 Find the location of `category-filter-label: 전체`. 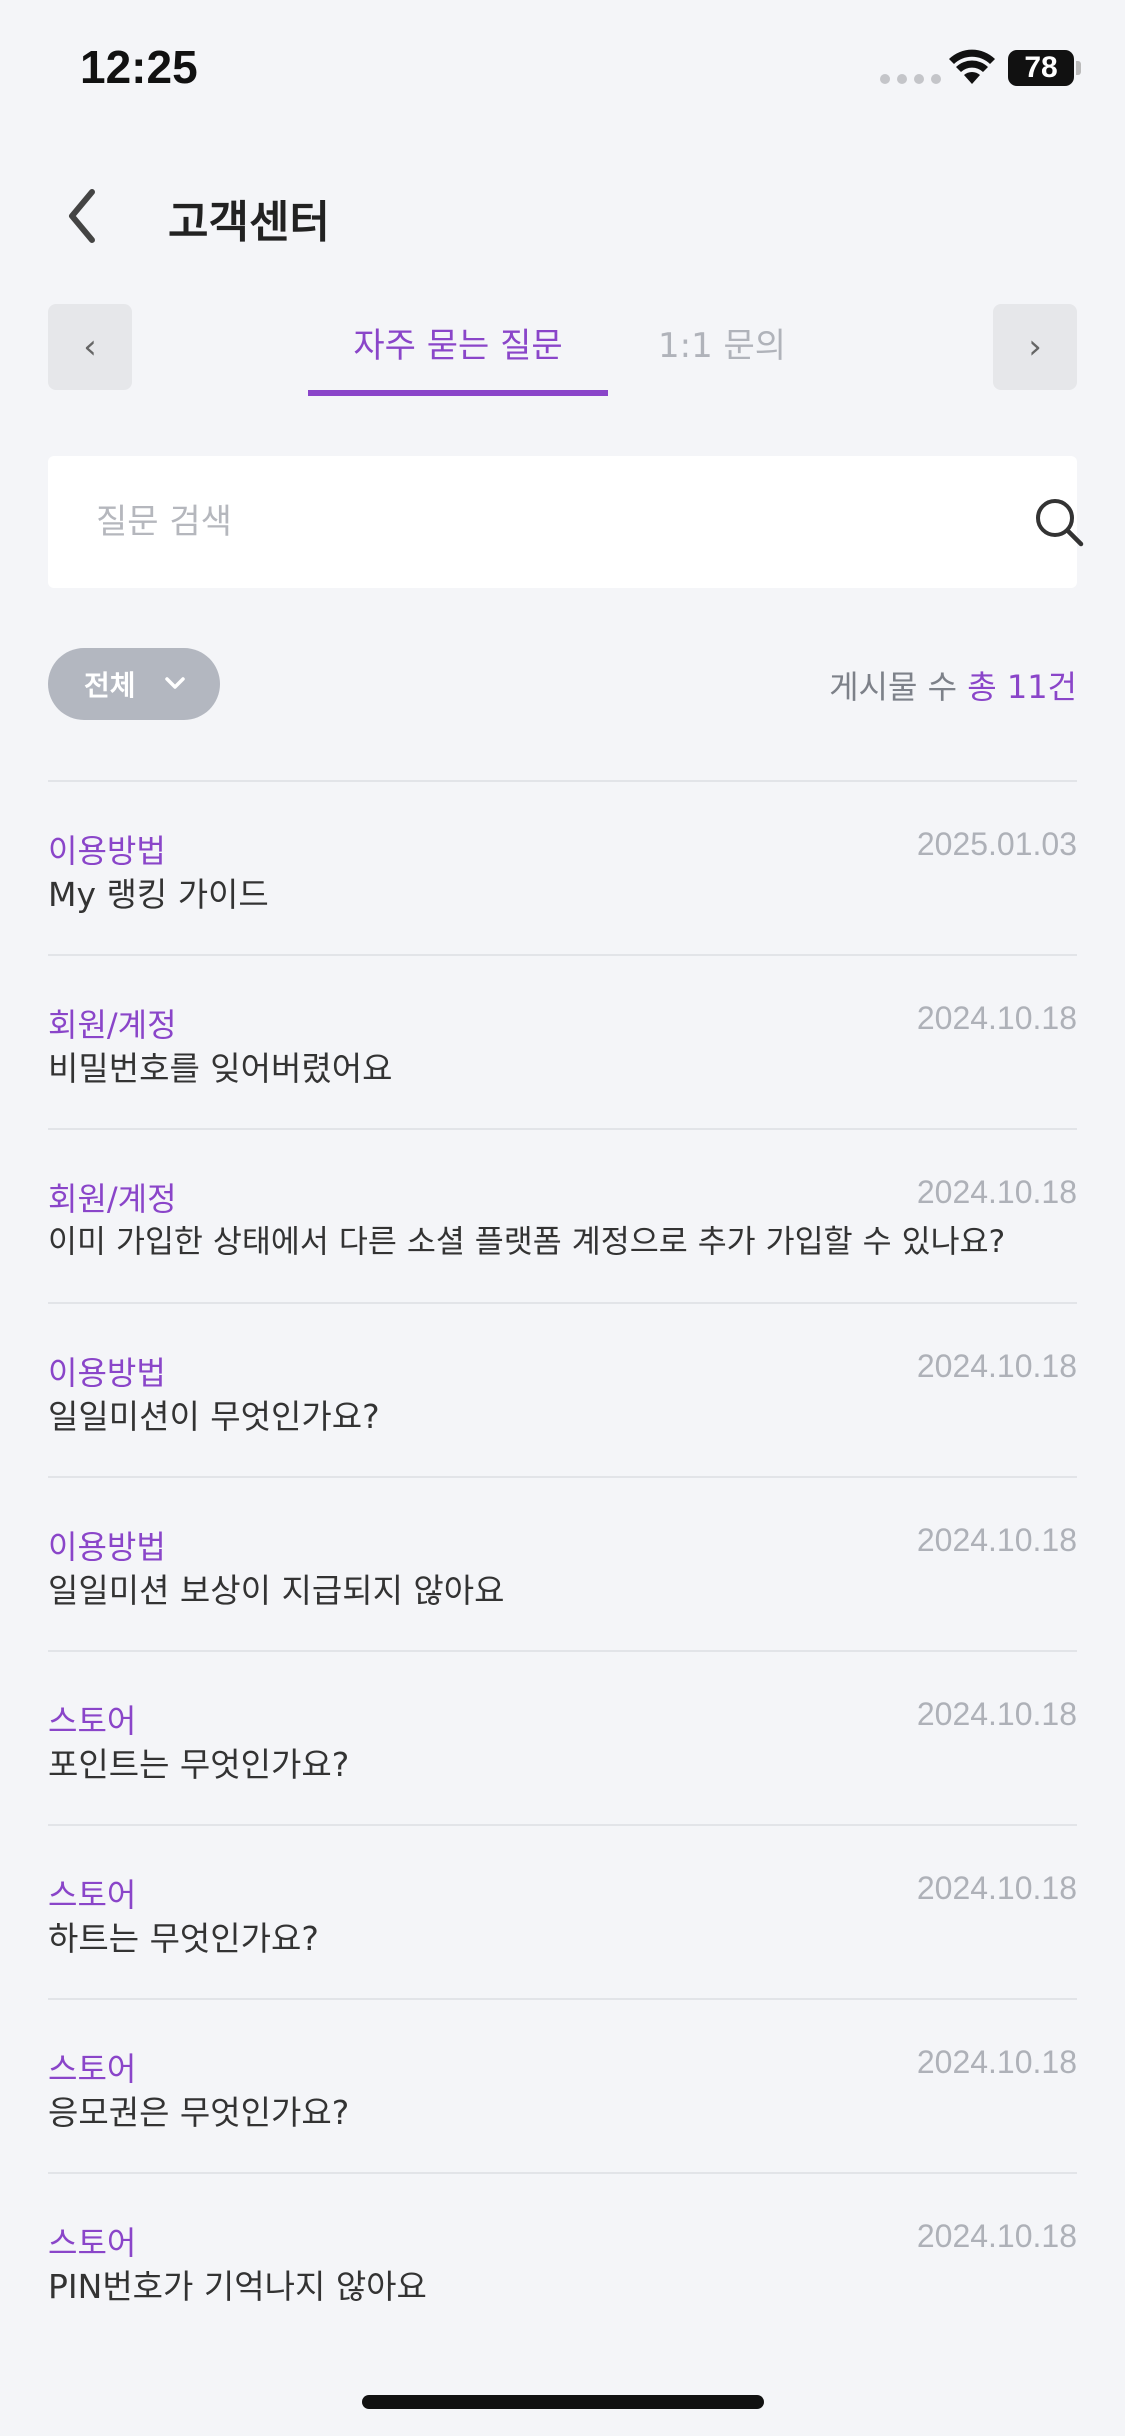

category-filter-label: 전체 is located at coordinates (110, 685).